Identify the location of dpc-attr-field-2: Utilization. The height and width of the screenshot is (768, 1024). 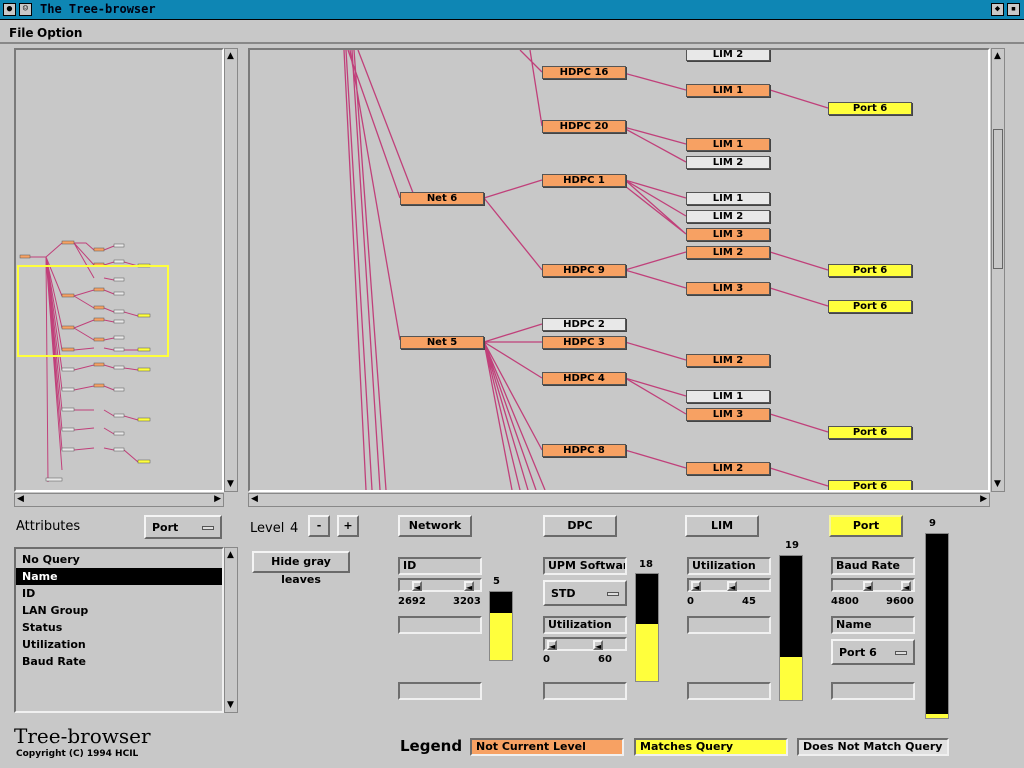
(585, 625).